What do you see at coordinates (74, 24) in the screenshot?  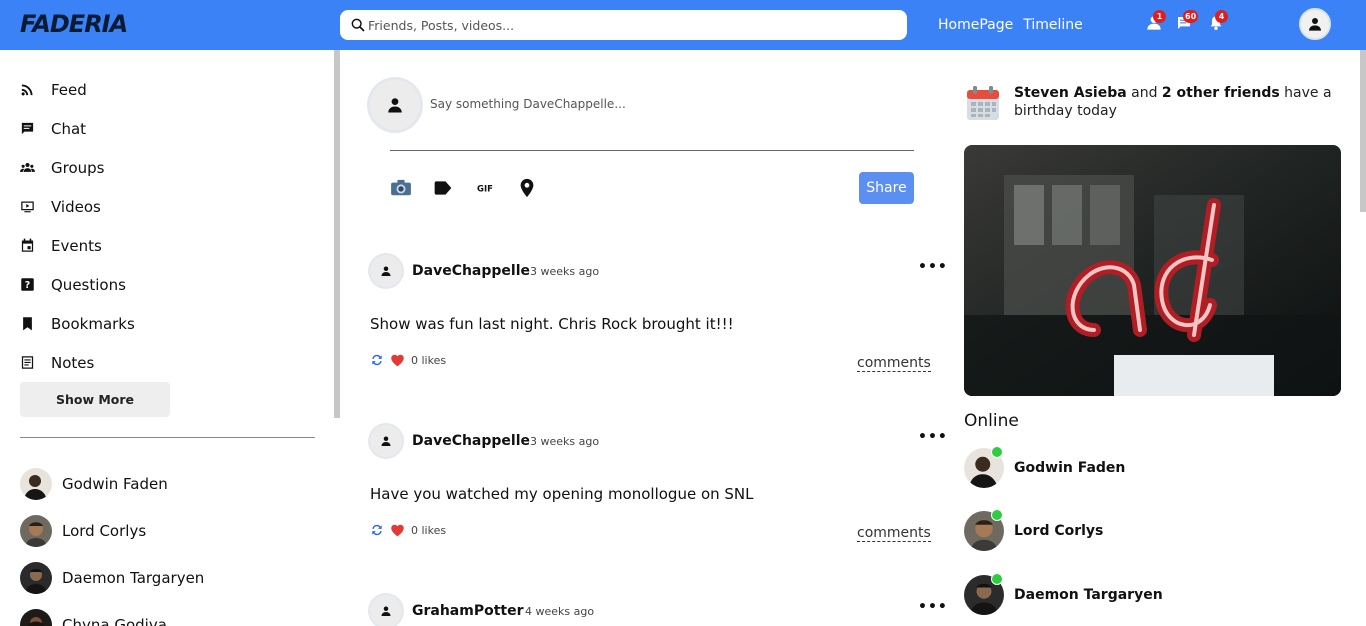 I see `app-logo: FADERIA` at bounding box center [74, 24].